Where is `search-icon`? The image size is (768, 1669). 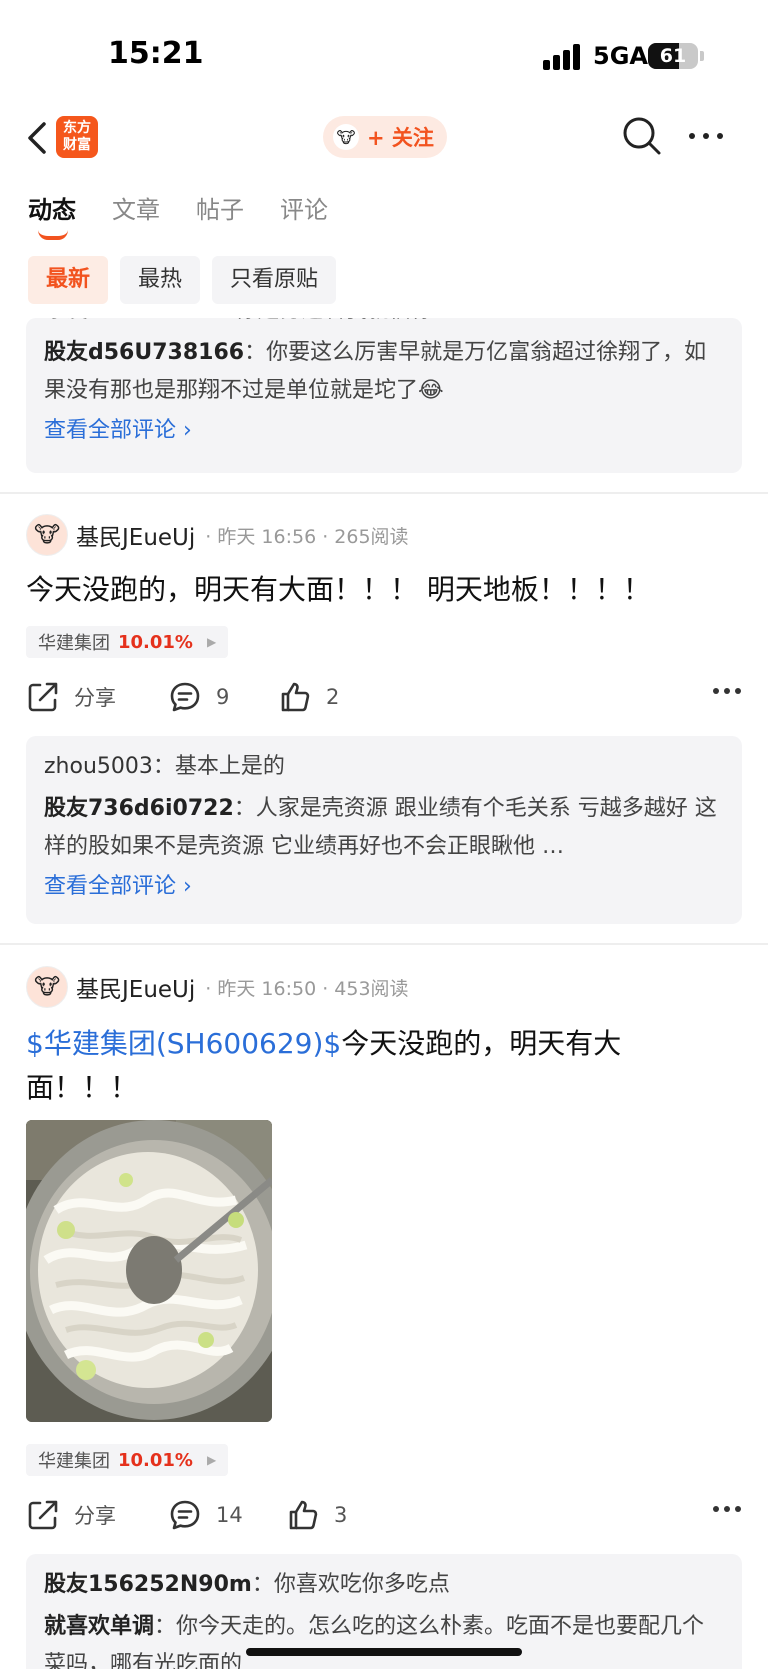 search-icon is located at coordinates (642, 136).